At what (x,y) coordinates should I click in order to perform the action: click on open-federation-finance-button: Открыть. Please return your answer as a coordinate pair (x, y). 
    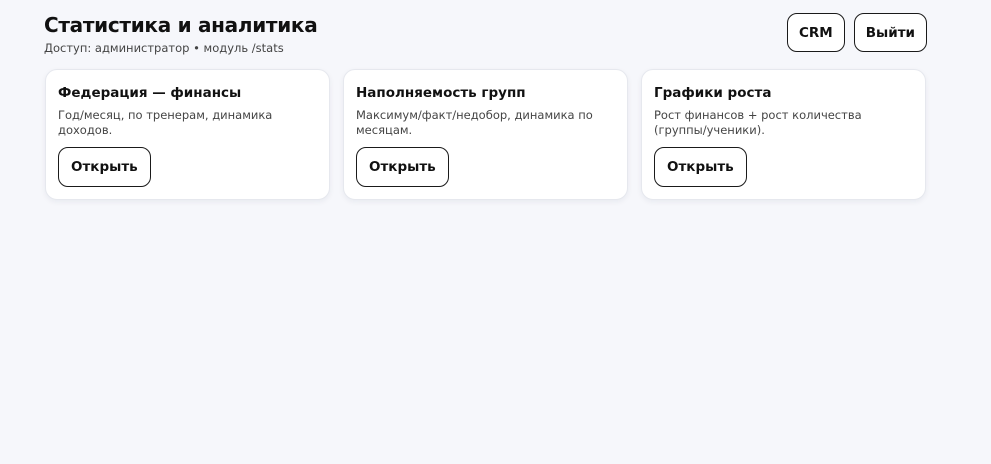
    Looking at the image, I should click on (104, 167).